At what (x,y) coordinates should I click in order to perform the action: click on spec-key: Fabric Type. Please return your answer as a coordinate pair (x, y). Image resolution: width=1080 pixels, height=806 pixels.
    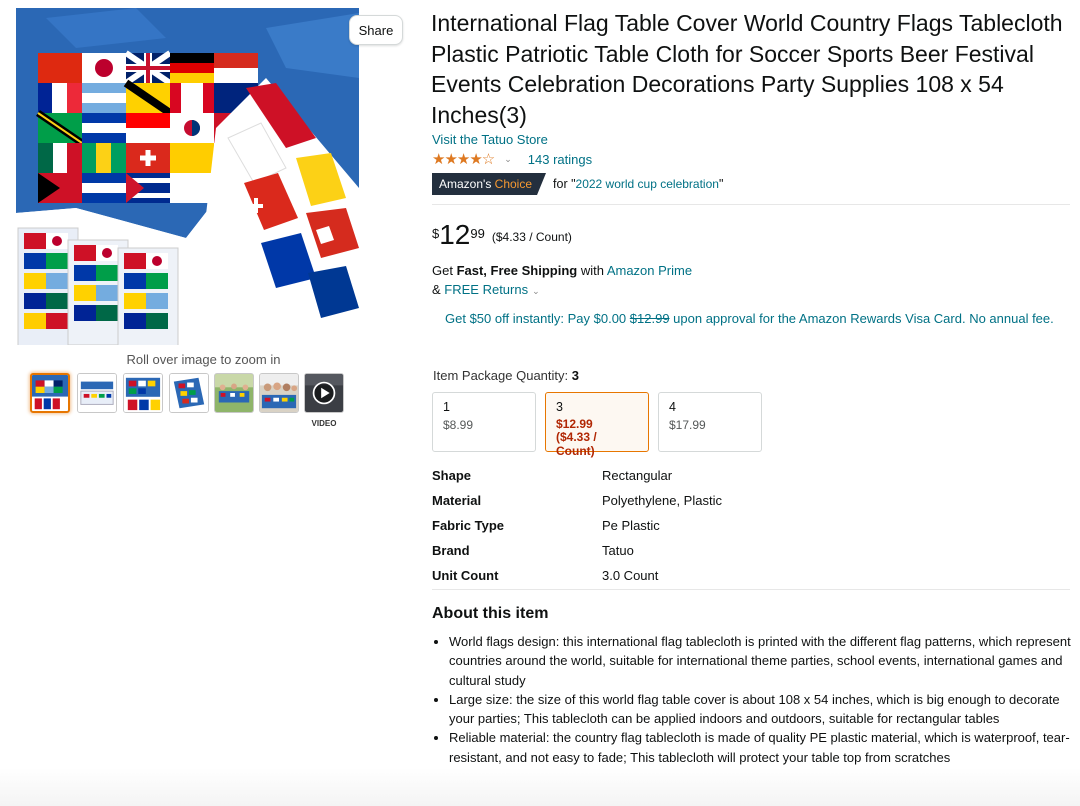
    Looking at the image, I should click on (468, 525).